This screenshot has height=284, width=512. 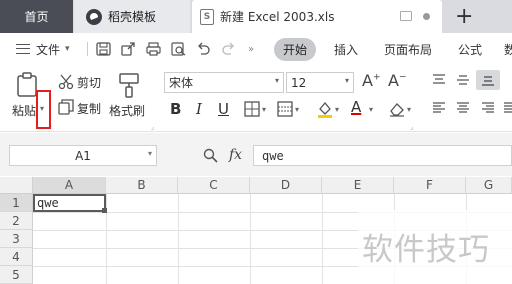 What do you see at coordinates (89, 82) in the screenshot?
I see `cut-label: 剪切` at bounding box center [89, 82].